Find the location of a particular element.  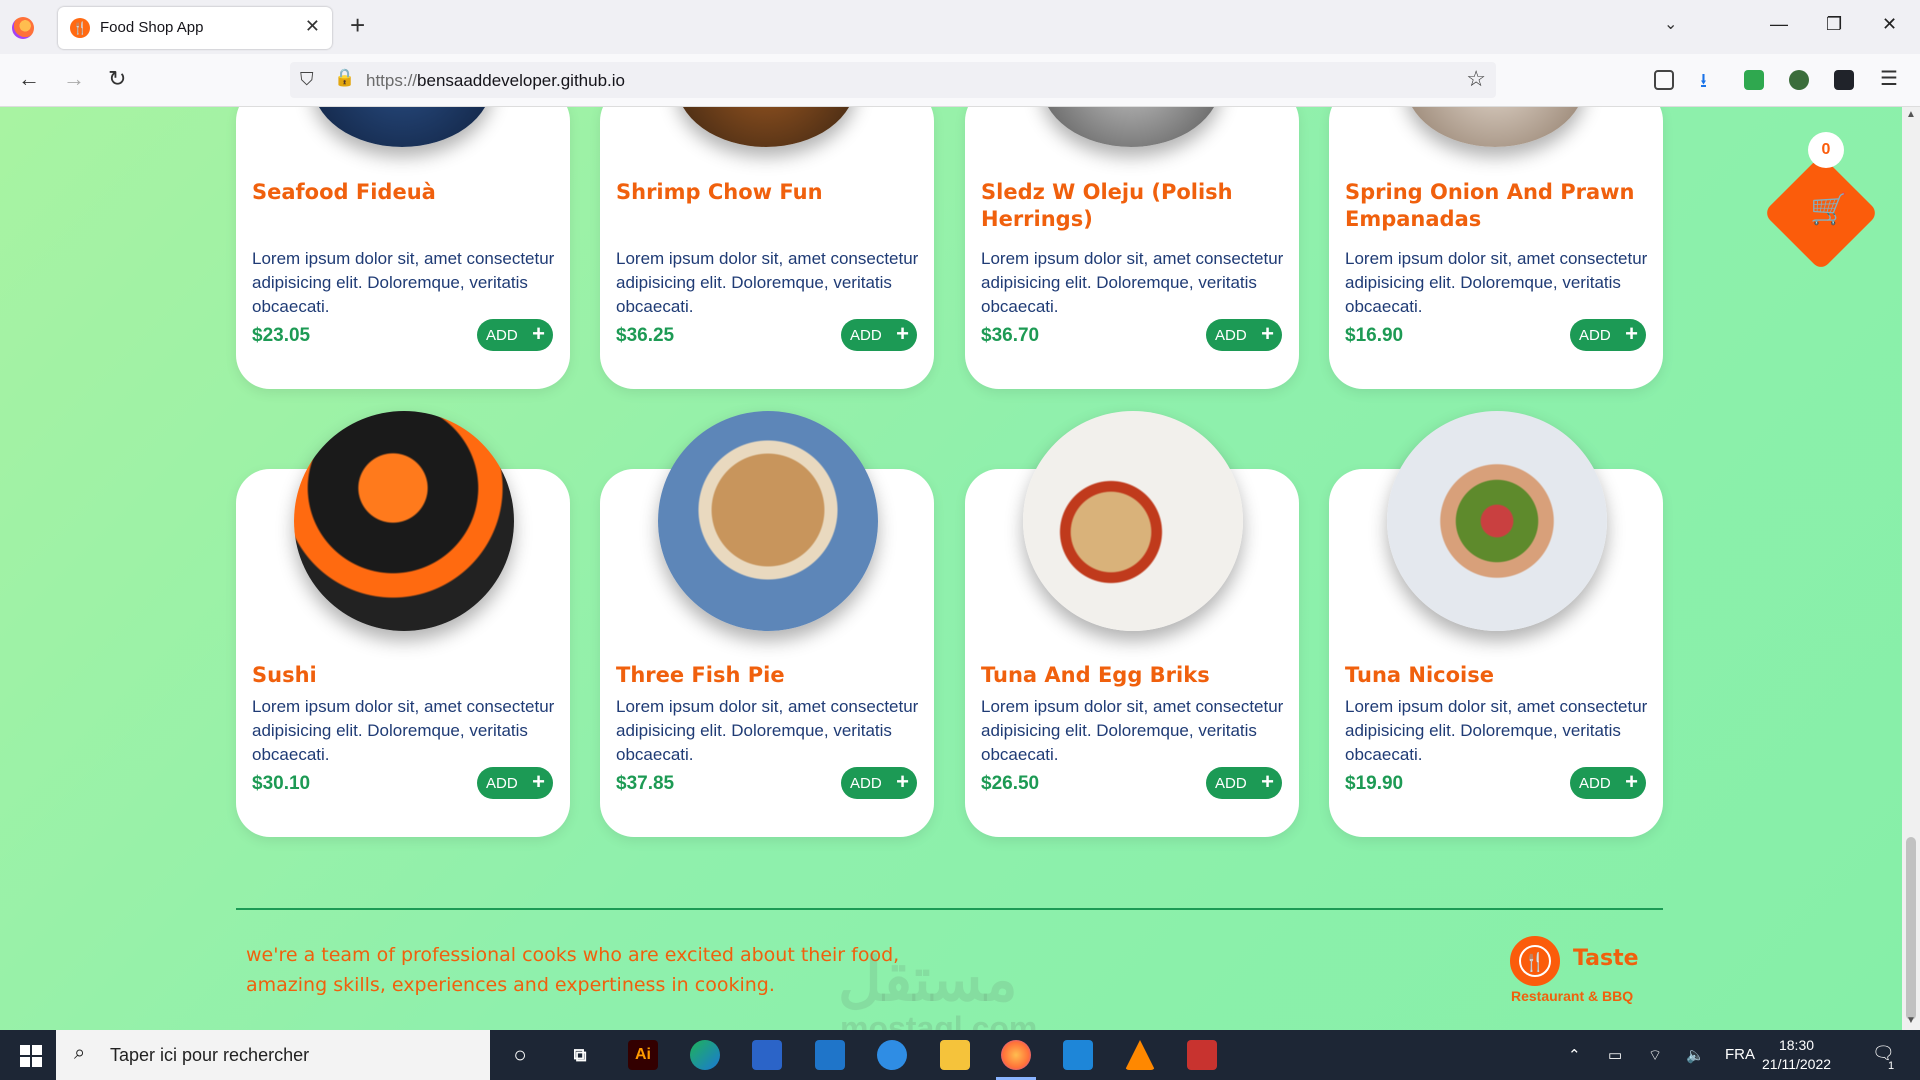

food-name: Tuna And Egg Briks is located at coordinates (1095, 675).